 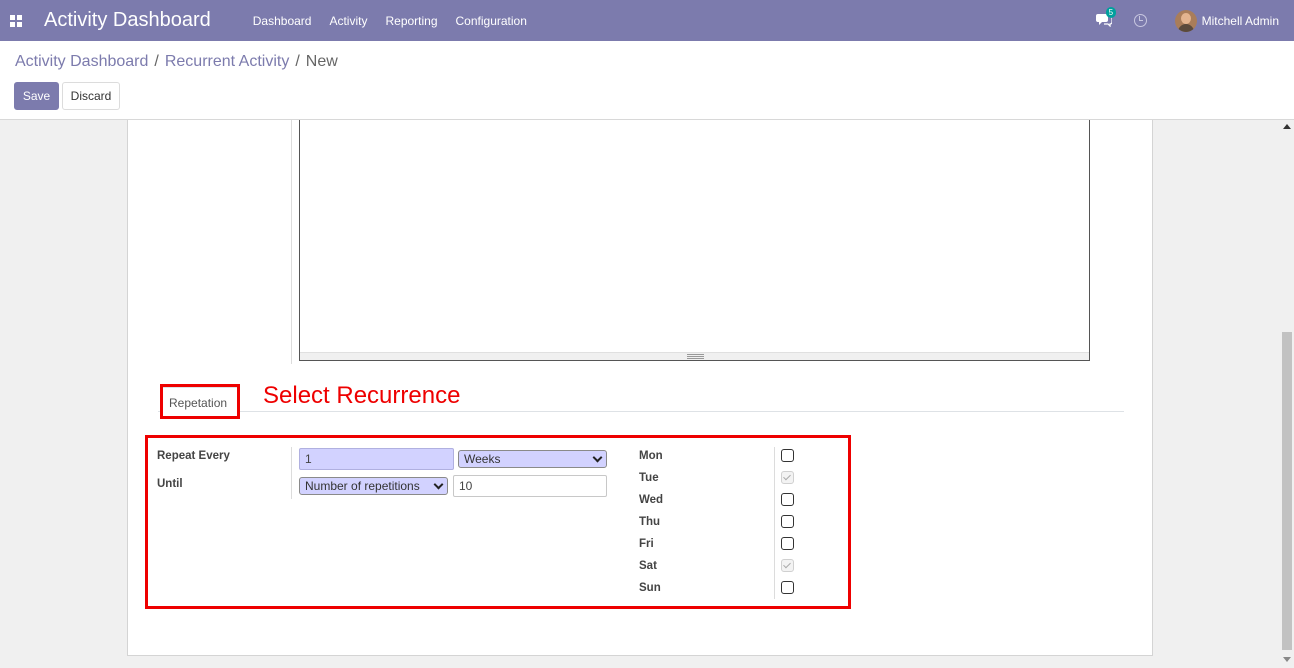 What do you see at coordinates (482, 459) in the screenshot?
I see `repeat-unit-value: Weeks` at bounding box center [482, 459].